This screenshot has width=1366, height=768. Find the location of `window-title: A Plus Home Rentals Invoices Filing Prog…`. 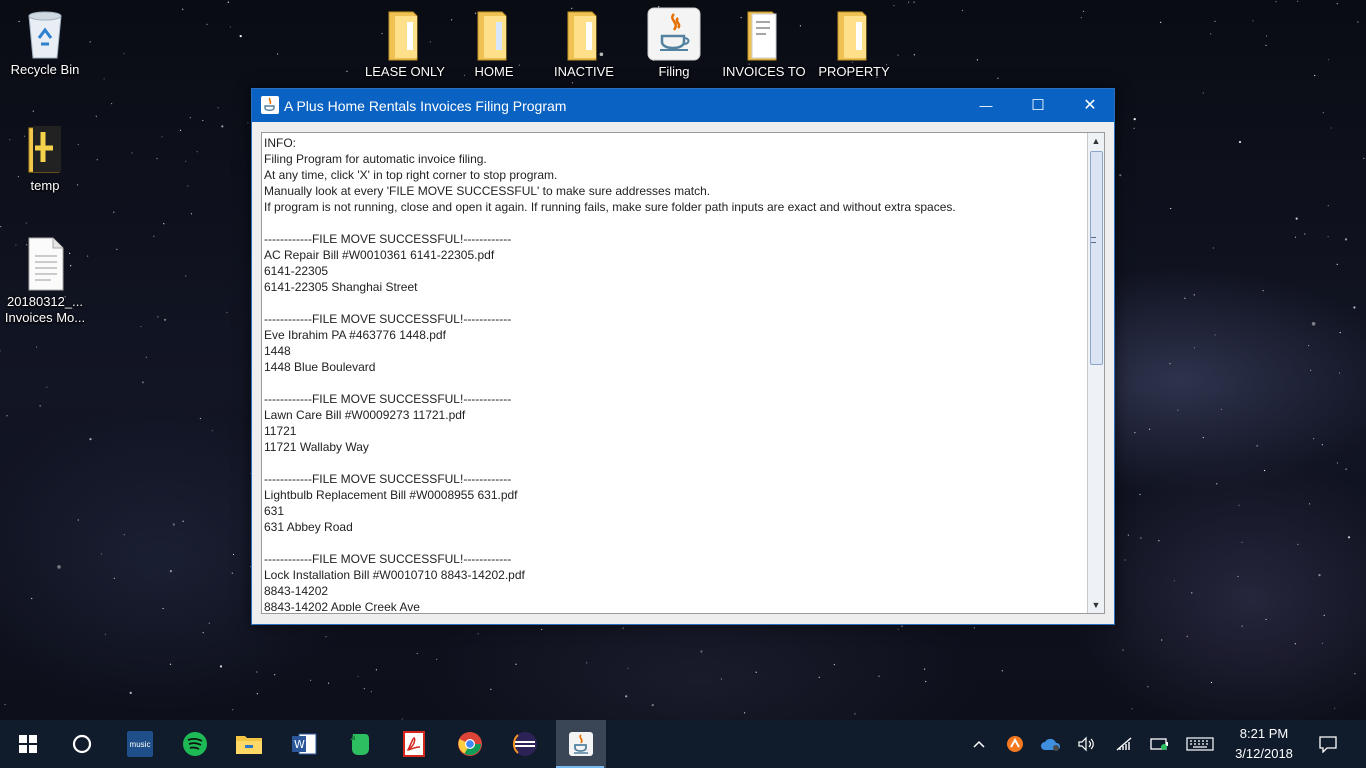

window-title: A Plus Home Rentals Invoices Filing Prog… is located at coordinates (425, 106).